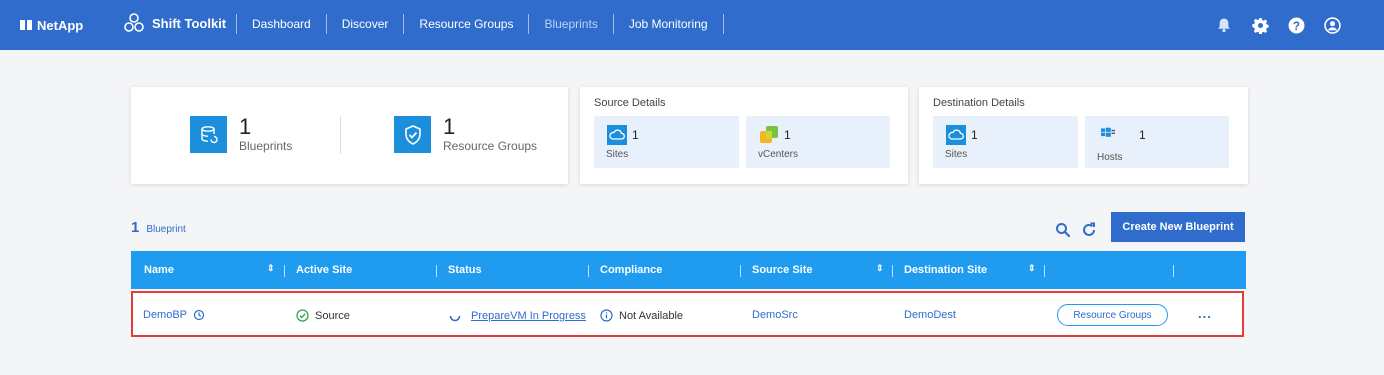 The height and width of the screenshot is (375, 1384). I want to click on gear-icon, so click(1260, 25).